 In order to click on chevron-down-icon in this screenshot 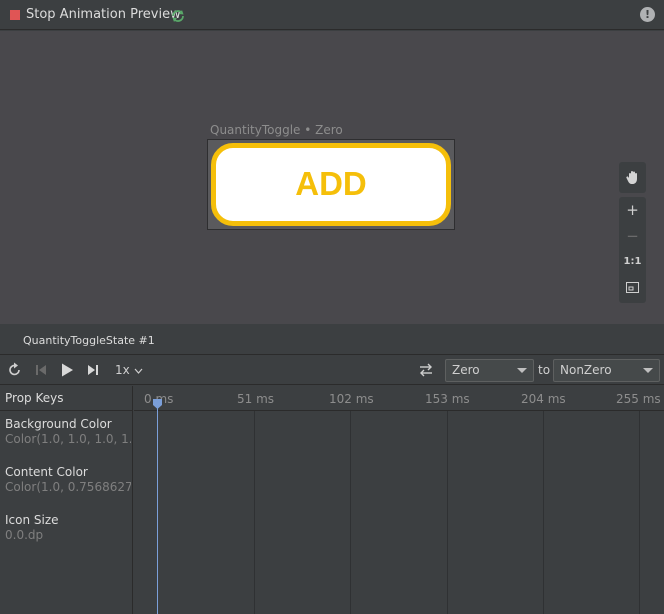, I will do `click(138, 371)`.